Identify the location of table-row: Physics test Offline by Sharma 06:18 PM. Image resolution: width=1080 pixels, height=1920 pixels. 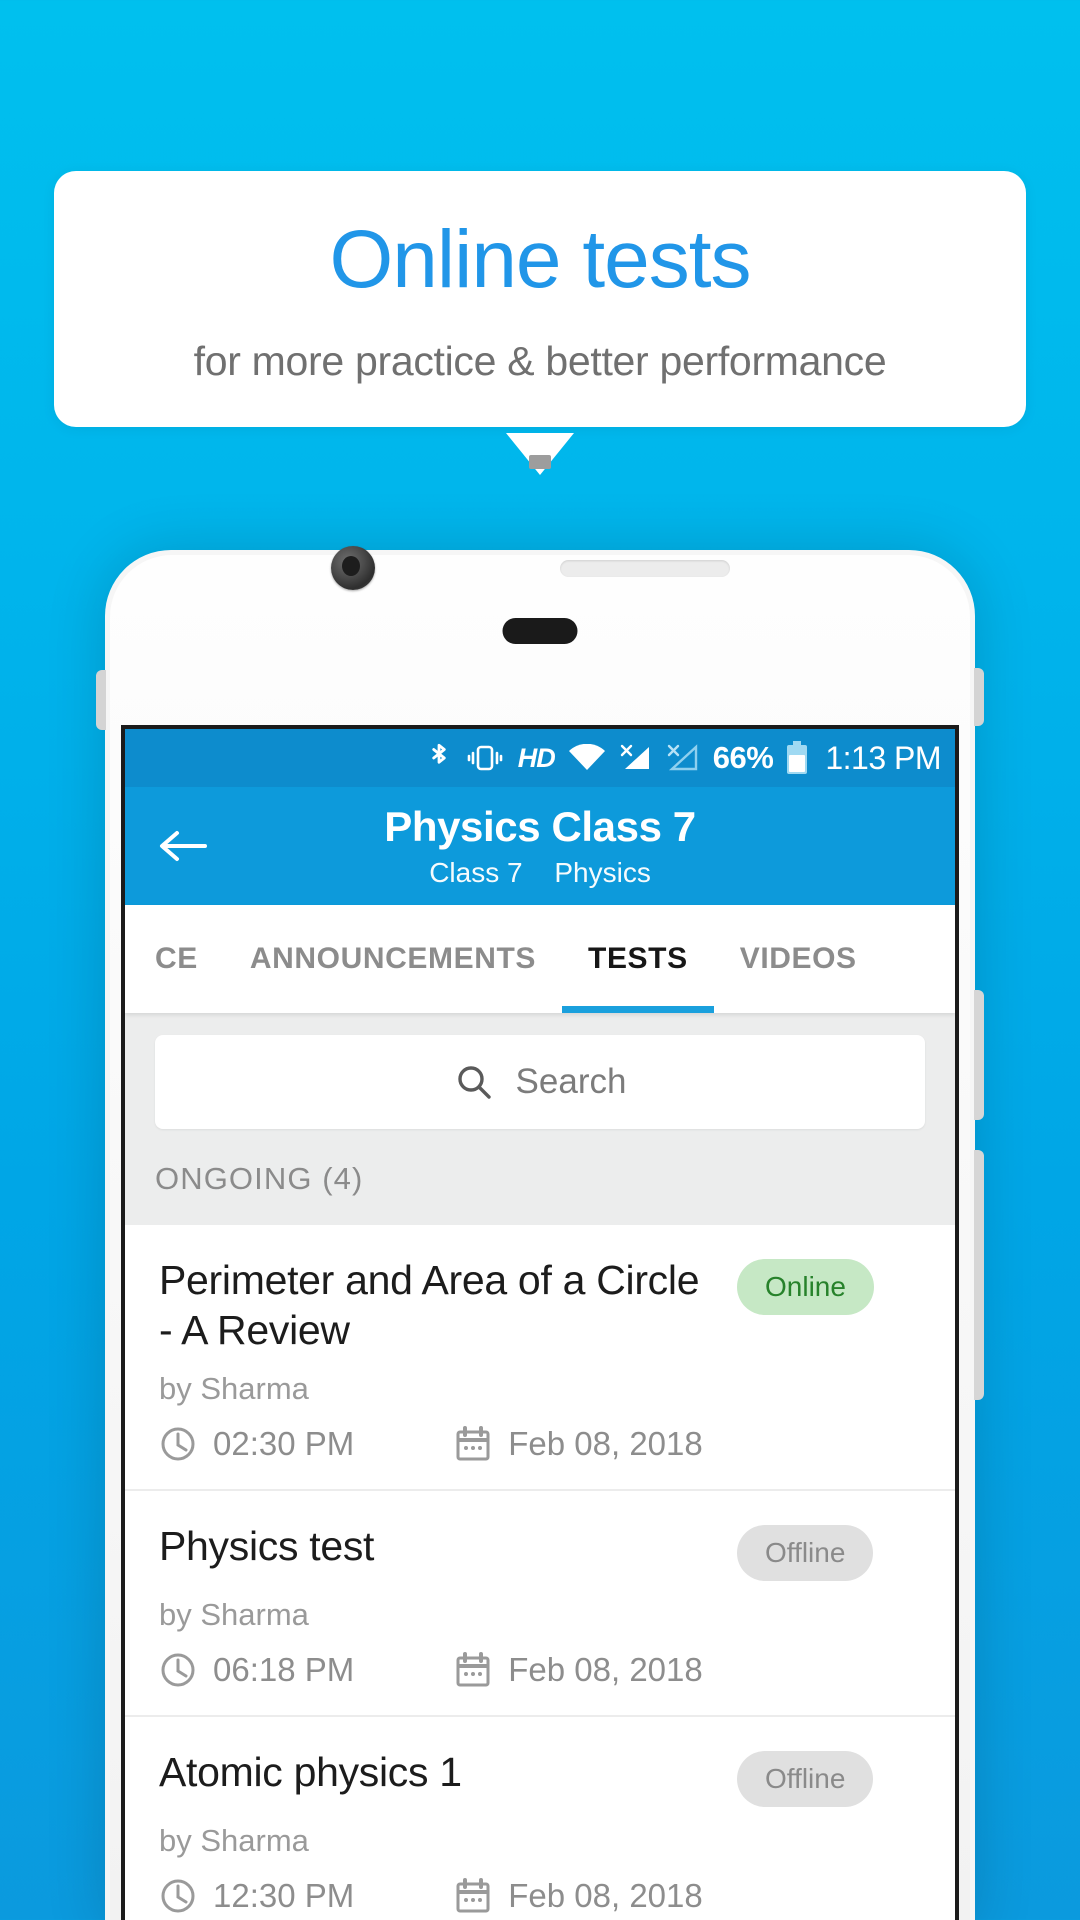
(540, 1604).